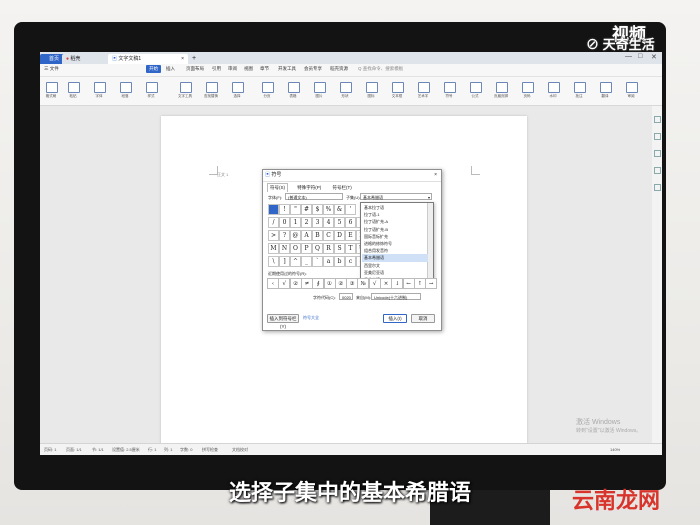 Image resolution: width=700 pixels, height=525 pixels. Describe the element at coordinates (216, 69) in the screenshot. I see `menu-references: 引用` at that location.